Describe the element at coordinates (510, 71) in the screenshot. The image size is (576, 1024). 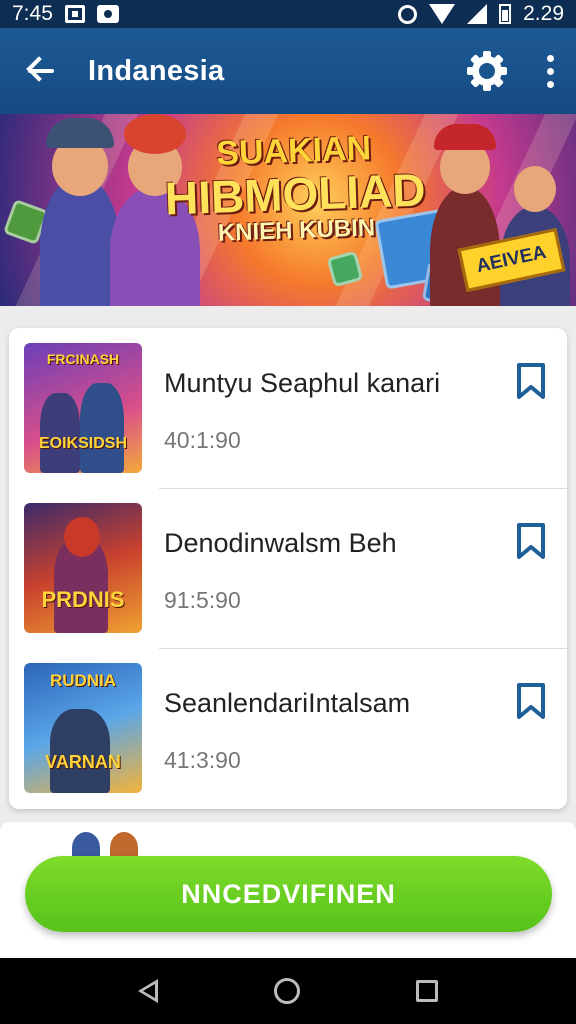
I see `app-bar-actions` at that location.